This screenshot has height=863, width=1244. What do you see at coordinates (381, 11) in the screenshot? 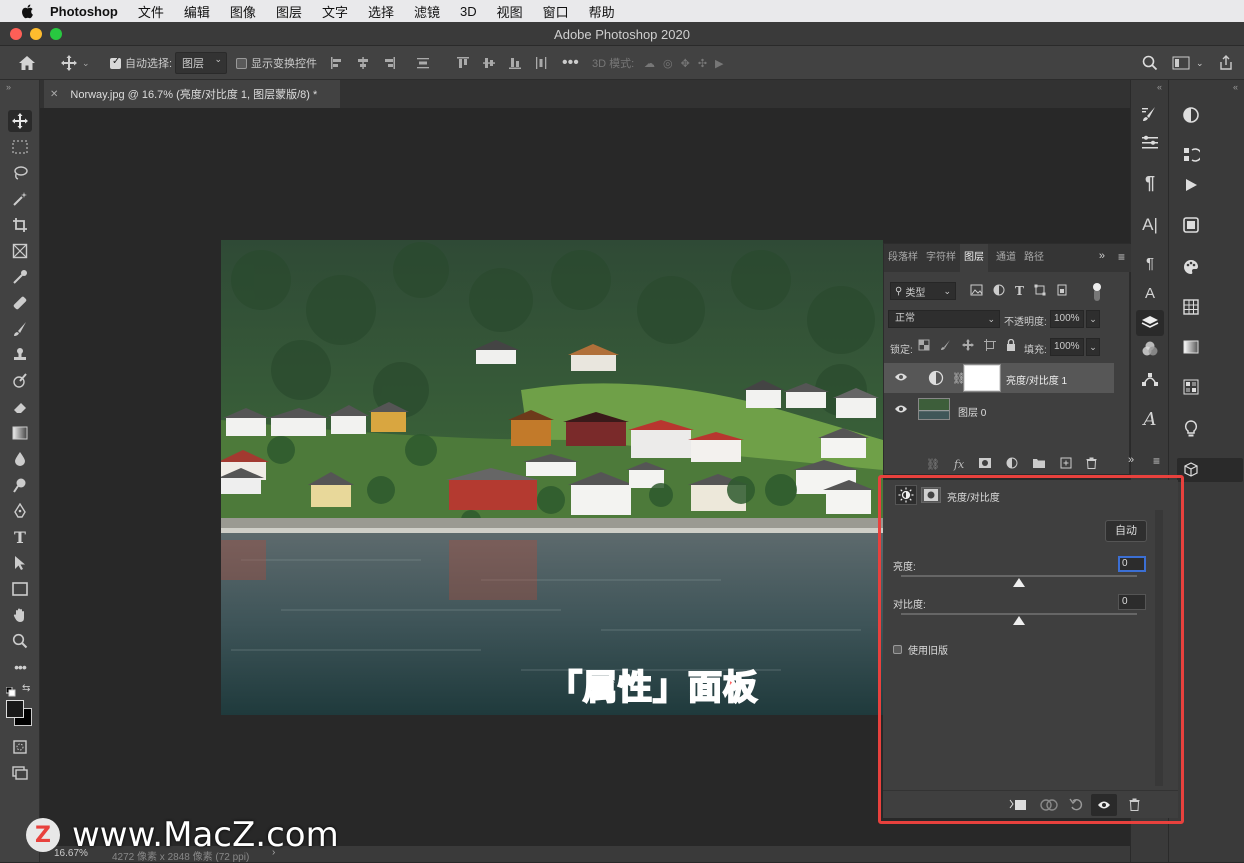
I see `menu-select: 选择` at bounding box center [381, 11].